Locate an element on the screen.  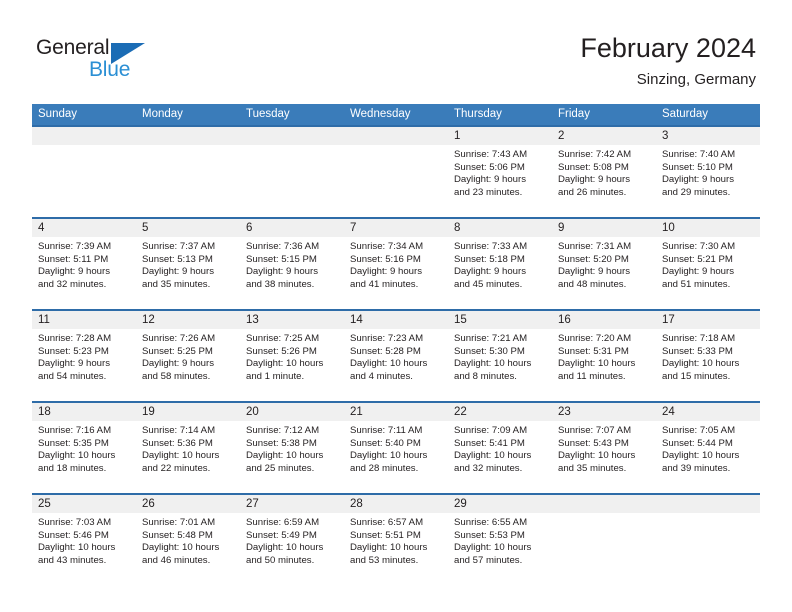
daylight-text-line2: and 26 minutes. is located at coordinates (592, 192).